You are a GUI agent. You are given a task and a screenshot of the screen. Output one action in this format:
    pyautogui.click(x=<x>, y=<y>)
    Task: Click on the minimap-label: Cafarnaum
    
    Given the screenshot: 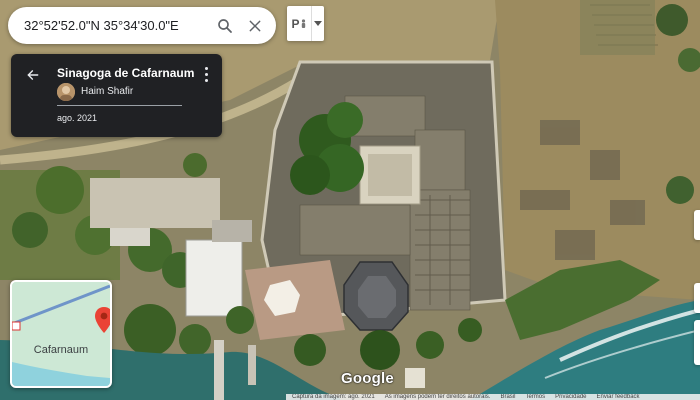 What is the action you would take?
    pyautogui.click(x=61, y=350)
    